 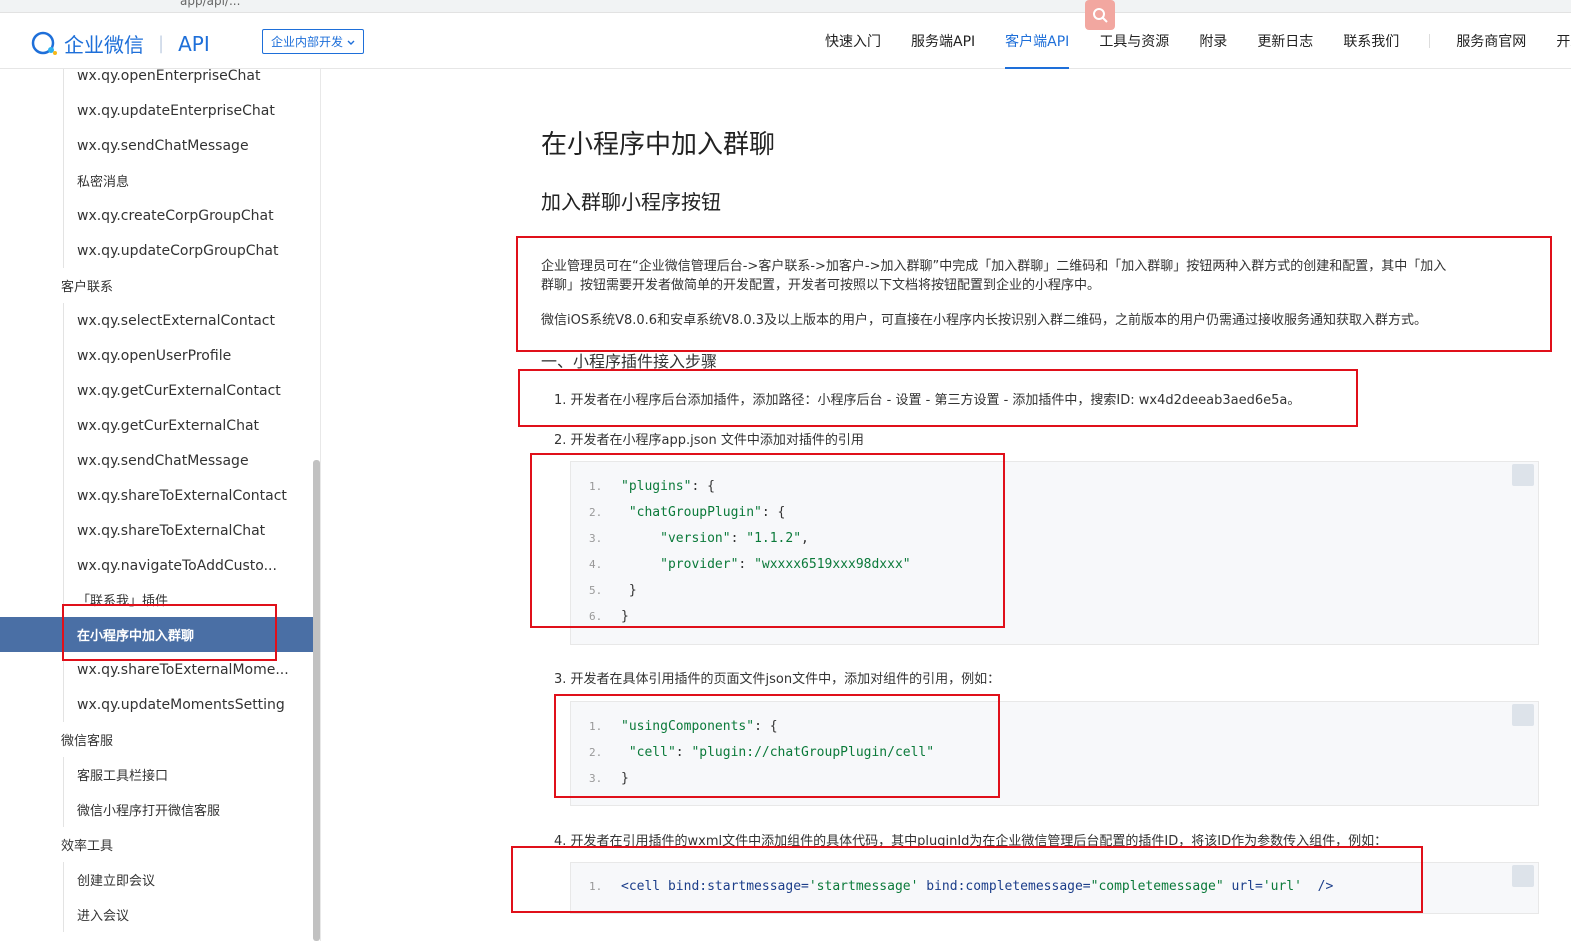 What do you see at coordinates (351, 42) in the screenshot?
I see `chevron-down-icon` at bounding box center [351, 42].